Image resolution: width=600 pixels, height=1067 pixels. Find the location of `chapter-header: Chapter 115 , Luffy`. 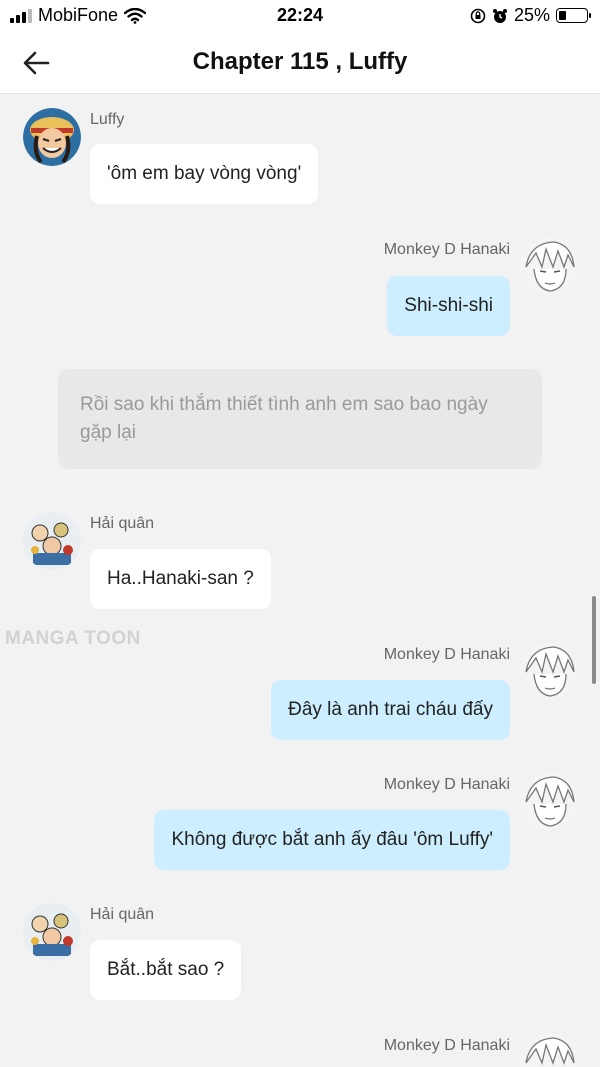

chapter-header: Chapter 115 , Luffy is located at coordinates (300, 63).